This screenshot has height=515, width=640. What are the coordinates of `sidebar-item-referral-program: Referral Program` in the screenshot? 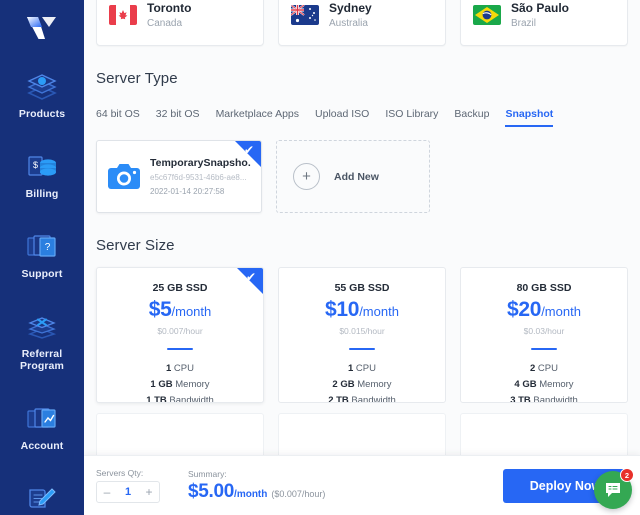 It's located at (42, 342).